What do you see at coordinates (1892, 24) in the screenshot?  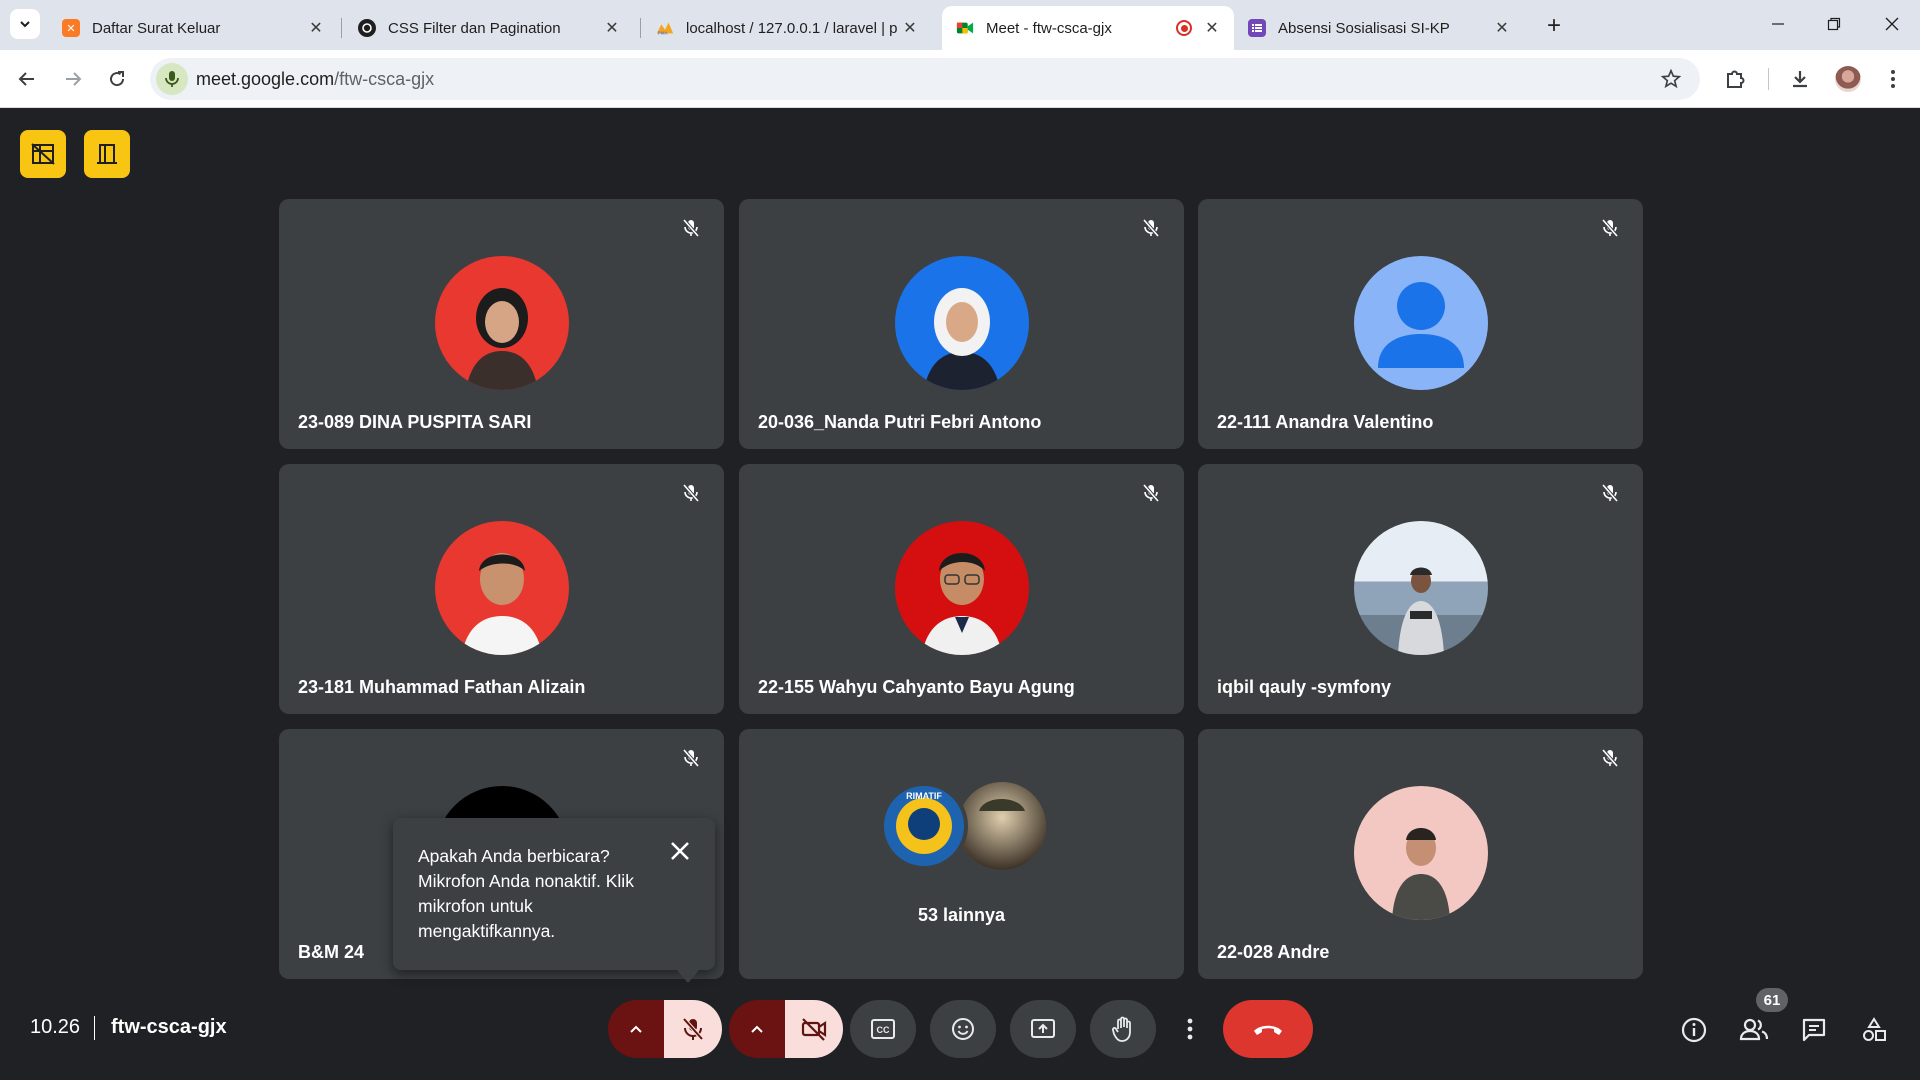 I see `close-window-icon` at bounding box center [1892, 24].